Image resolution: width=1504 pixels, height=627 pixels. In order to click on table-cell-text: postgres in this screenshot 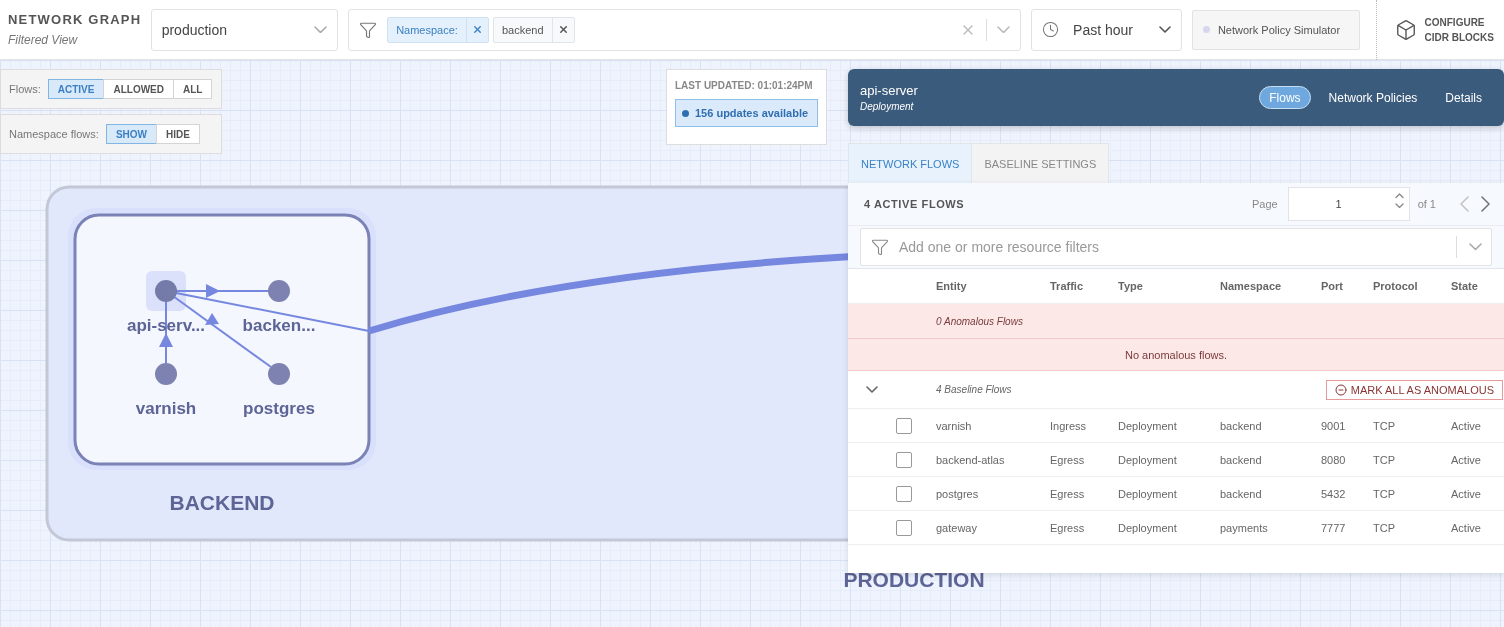, I will do `click(958, 493)`.